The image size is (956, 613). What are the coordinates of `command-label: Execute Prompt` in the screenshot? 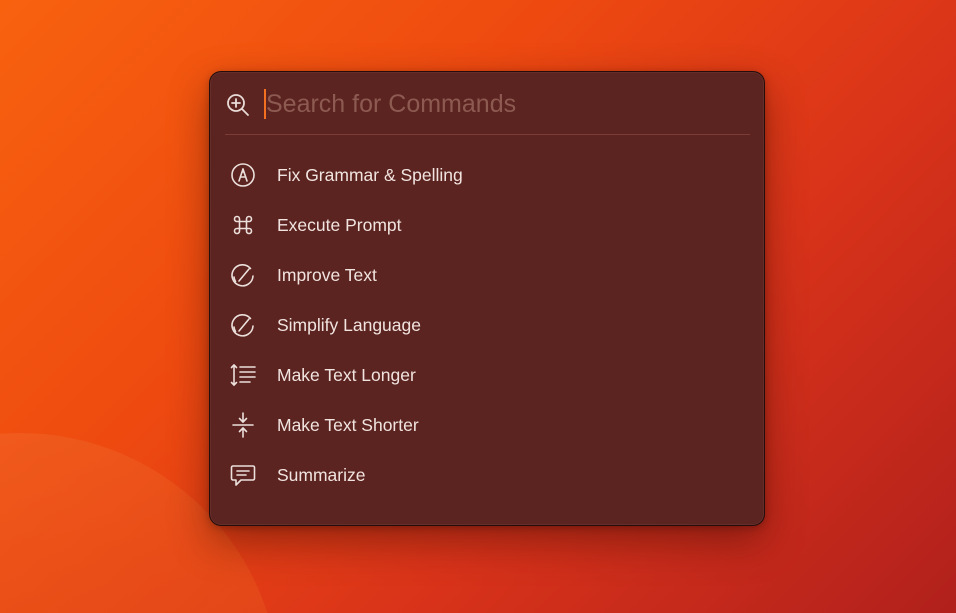 It's located at (339, 225).